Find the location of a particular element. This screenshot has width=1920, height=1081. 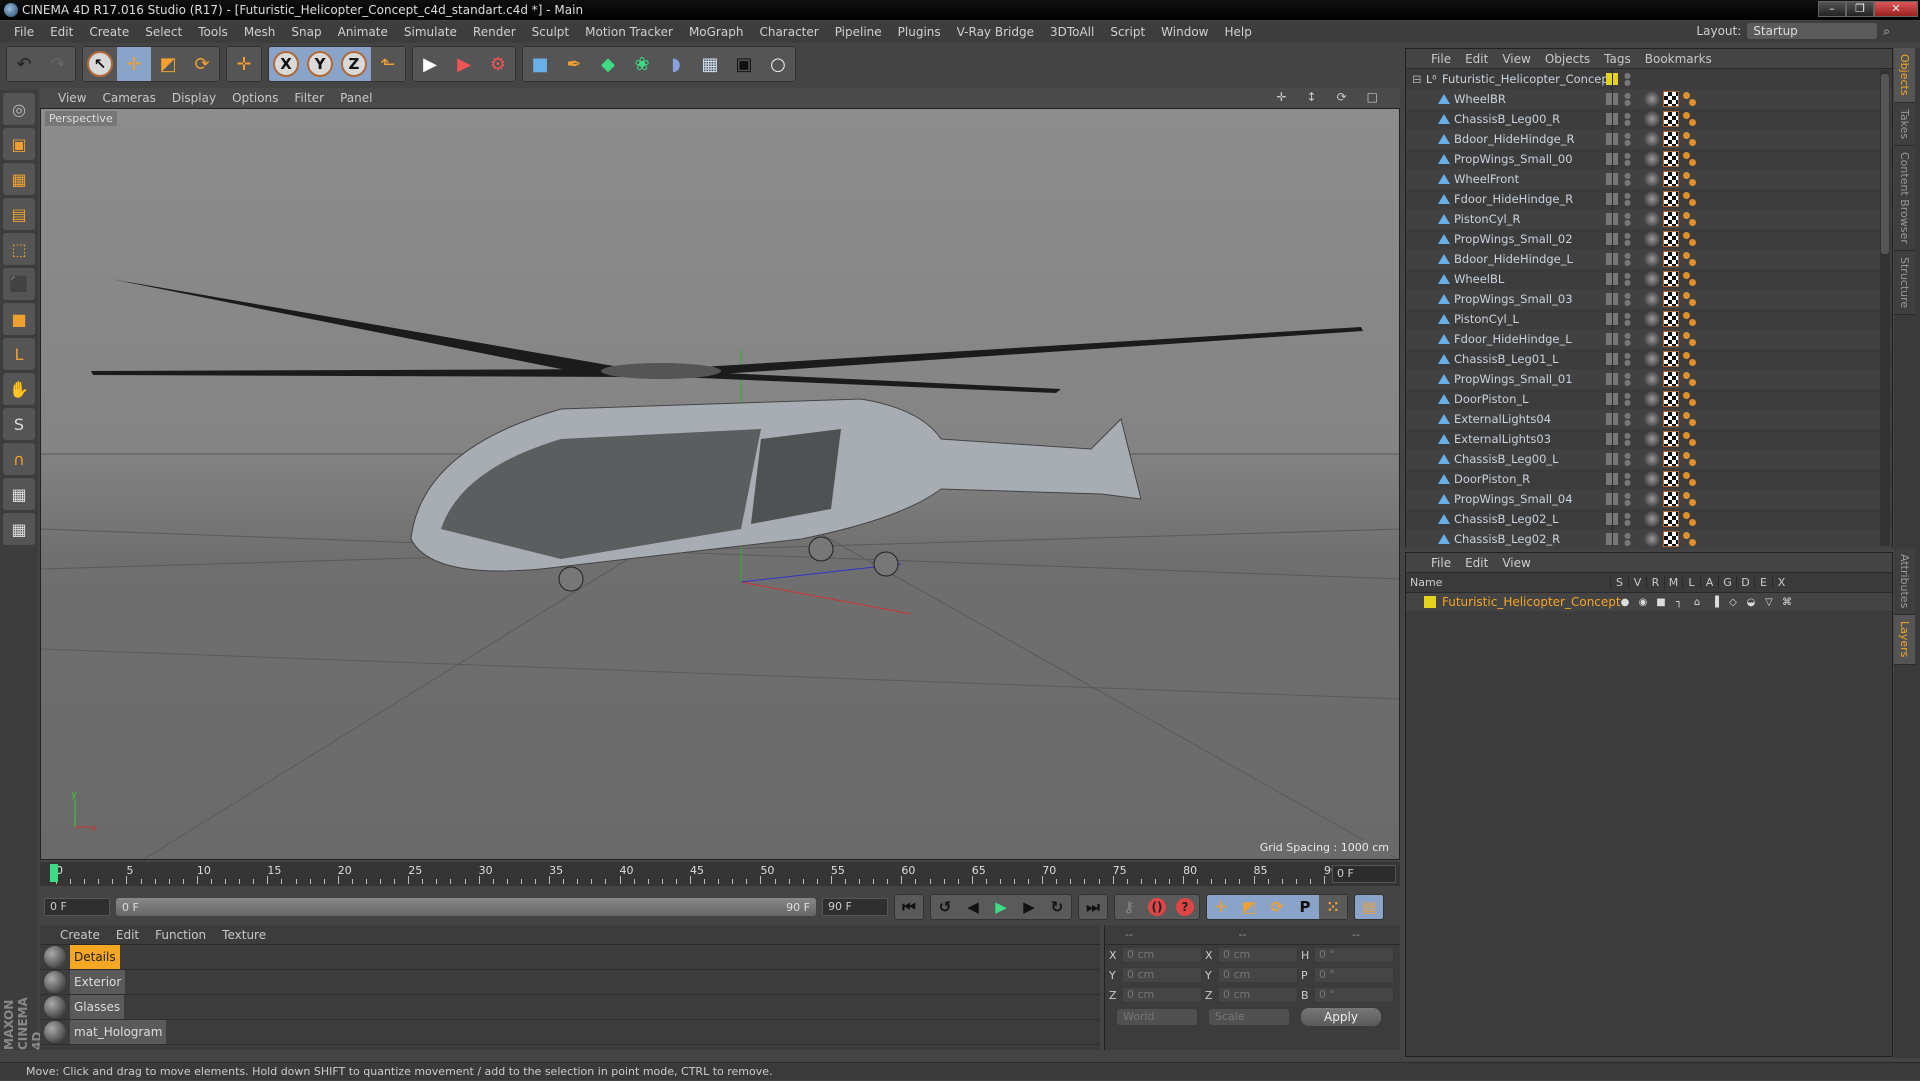

texture-mode-button: ▦ is located at coordinates (19, 179).